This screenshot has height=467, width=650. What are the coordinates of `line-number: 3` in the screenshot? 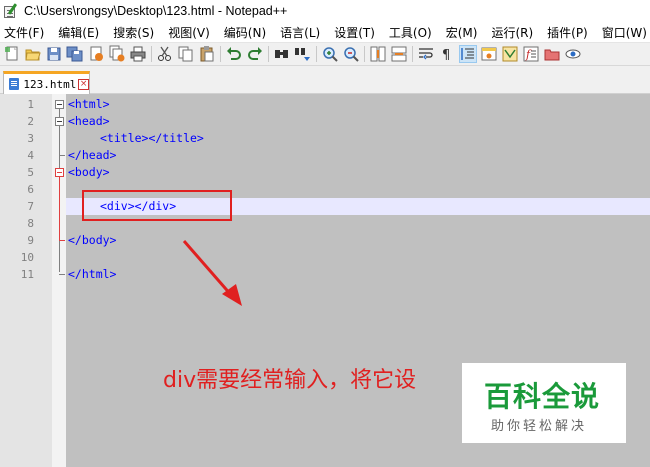 It's located at (30, 138).